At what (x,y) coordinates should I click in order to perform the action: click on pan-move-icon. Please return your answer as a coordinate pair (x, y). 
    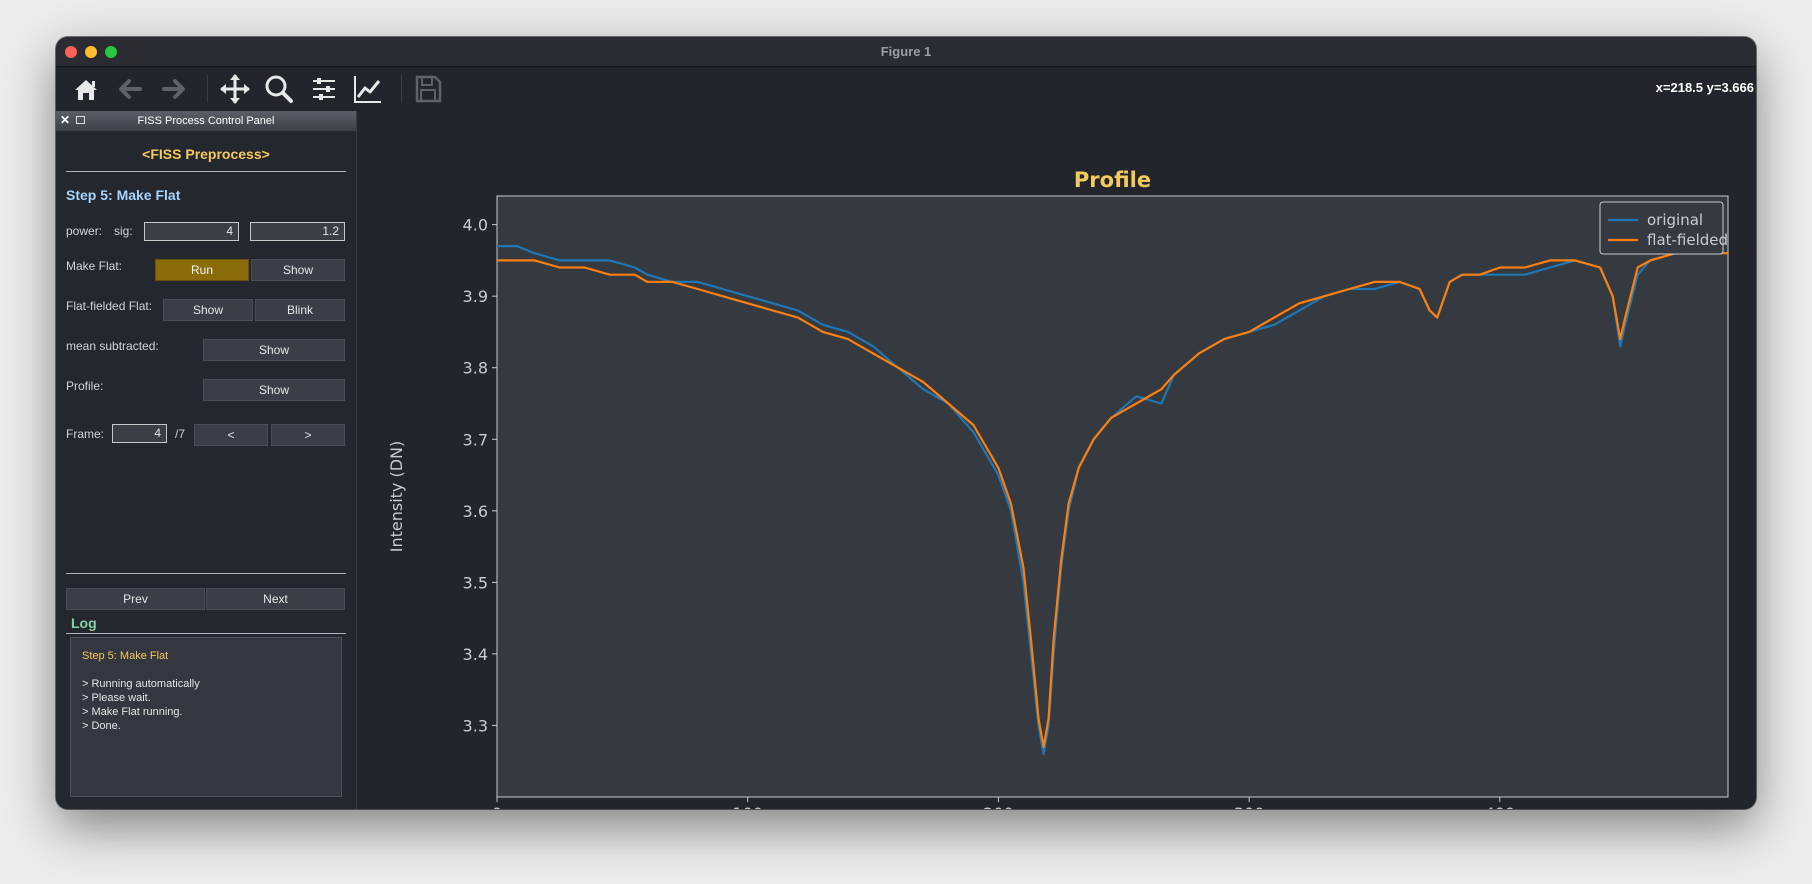
    Looking at the image, I should click on (235, 89).